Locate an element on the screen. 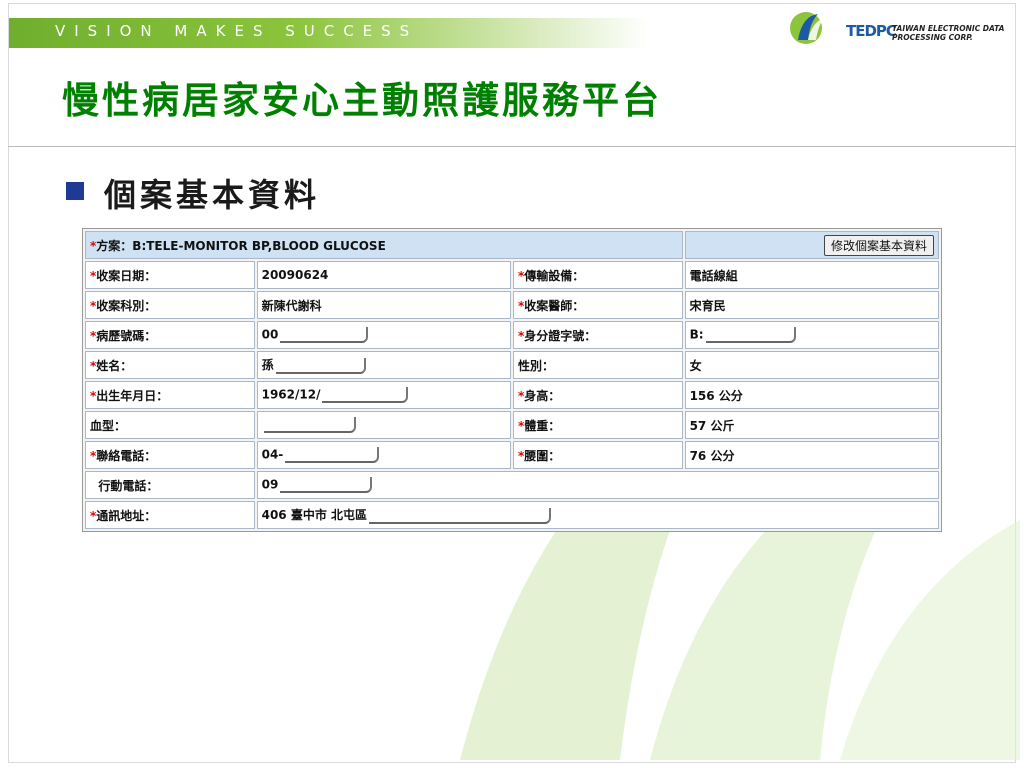  field-label: *收案科別： is located at coordinates (170, 305).